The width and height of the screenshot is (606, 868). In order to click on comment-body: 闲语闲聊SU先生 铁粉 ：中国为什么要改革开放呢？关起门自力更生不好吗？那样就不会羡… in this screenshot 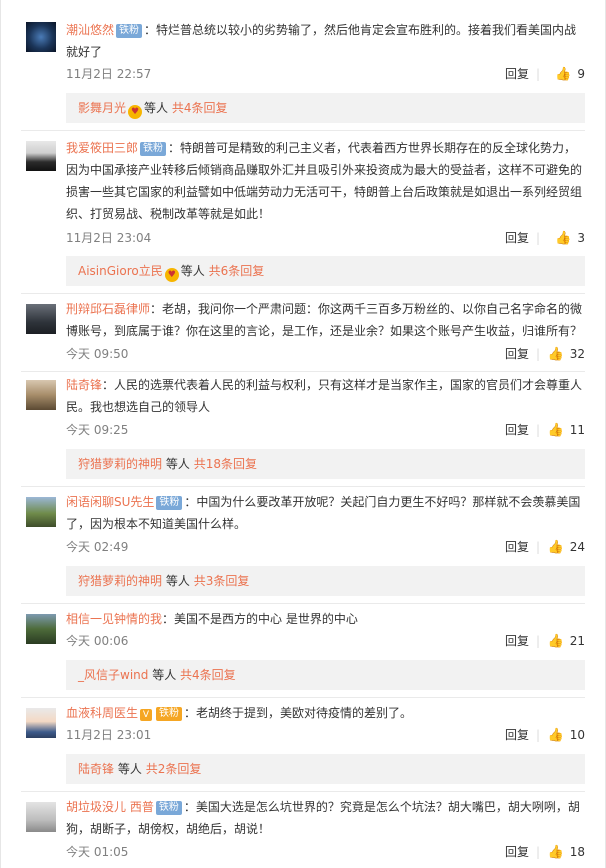, I will do `click(325, 513)`.